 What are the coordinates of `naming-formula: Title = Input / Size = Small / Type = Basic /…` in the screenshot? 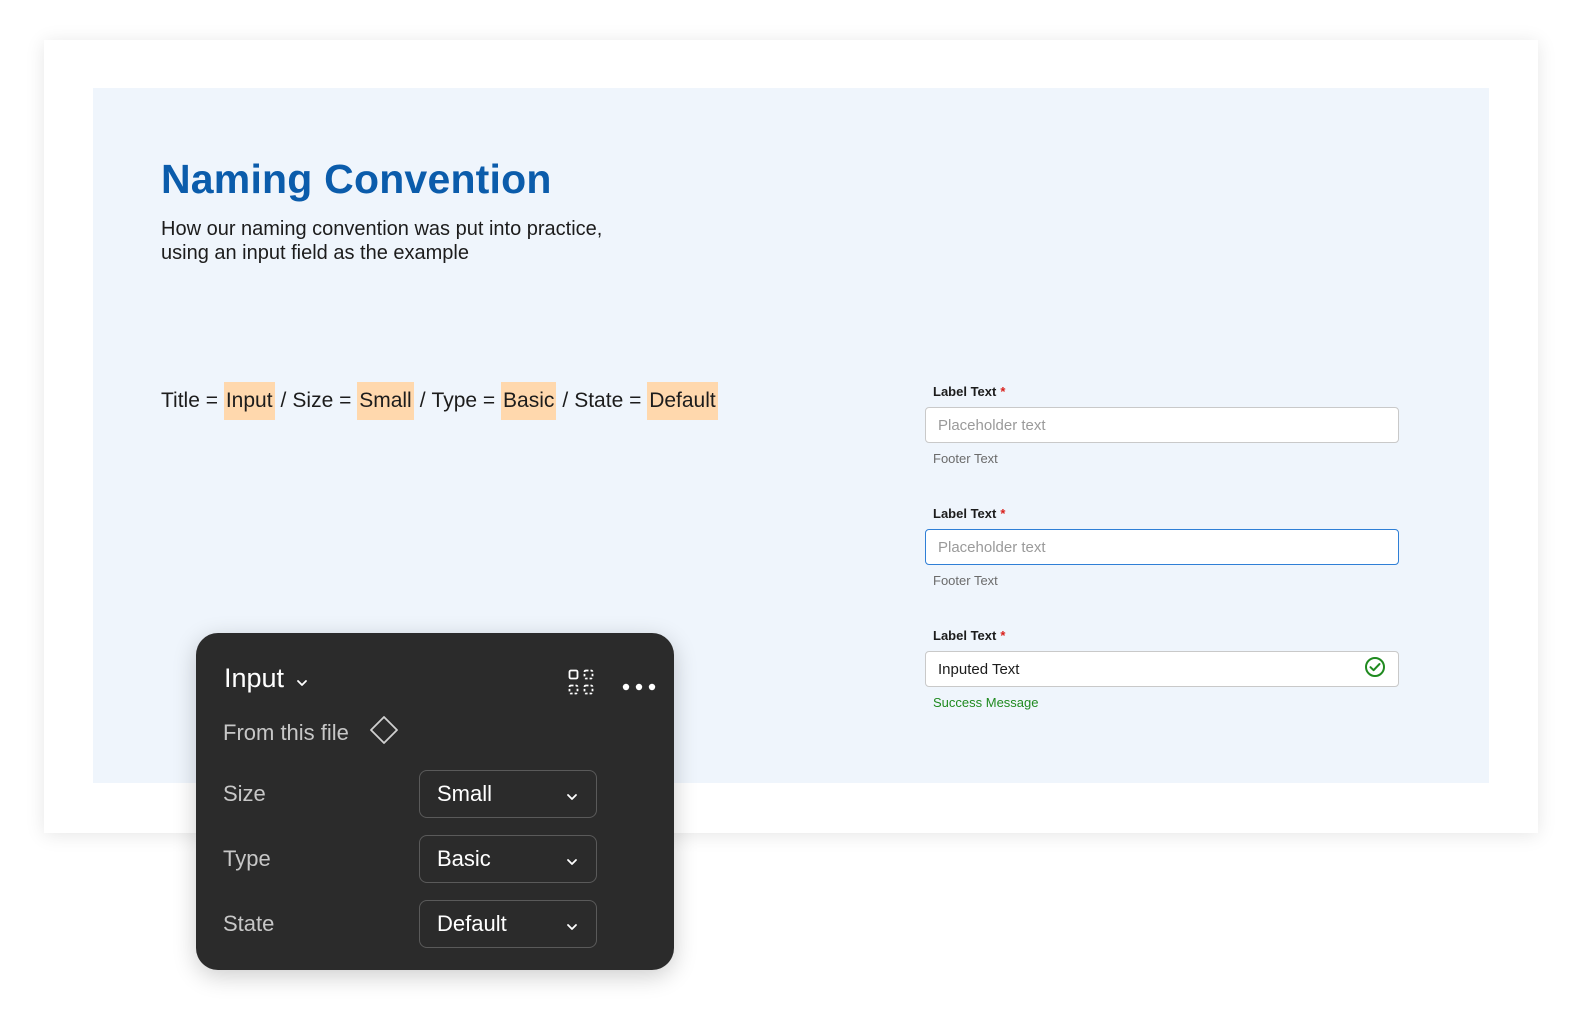 It's located at (439, 401).